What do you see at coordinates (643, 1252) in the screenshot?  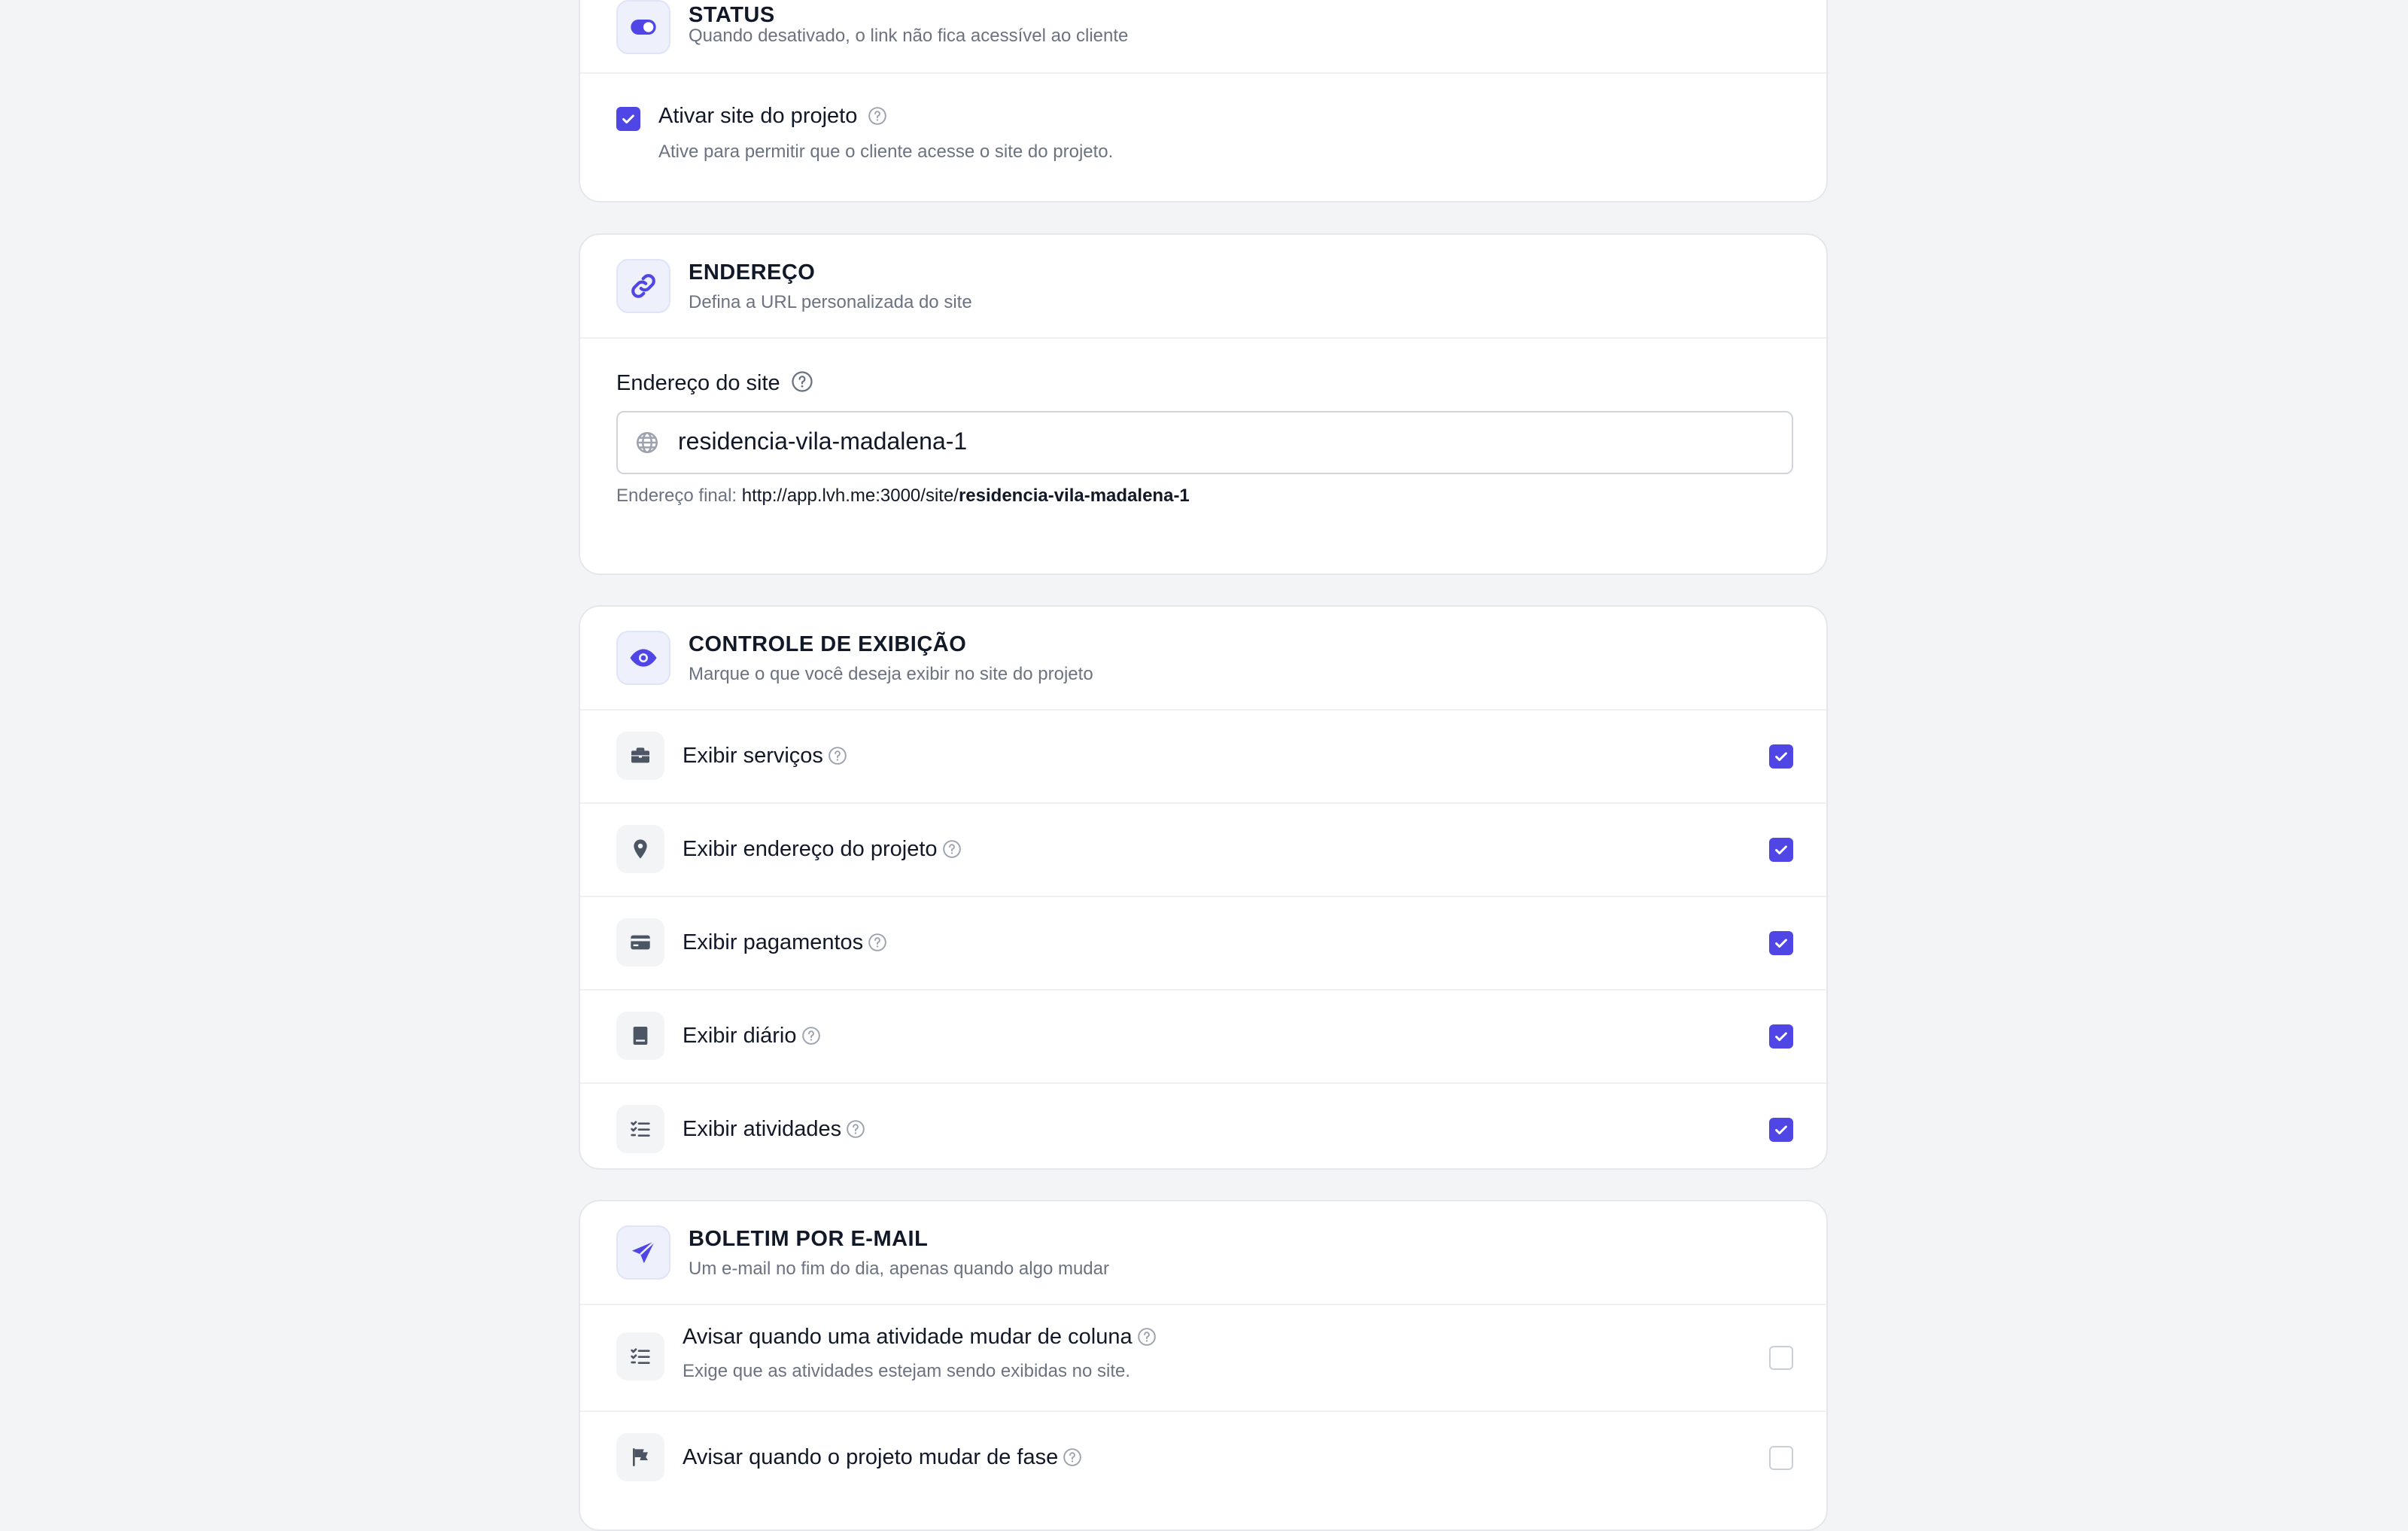 I see `paper-plane-icon` at bounding box center [643, 1252].